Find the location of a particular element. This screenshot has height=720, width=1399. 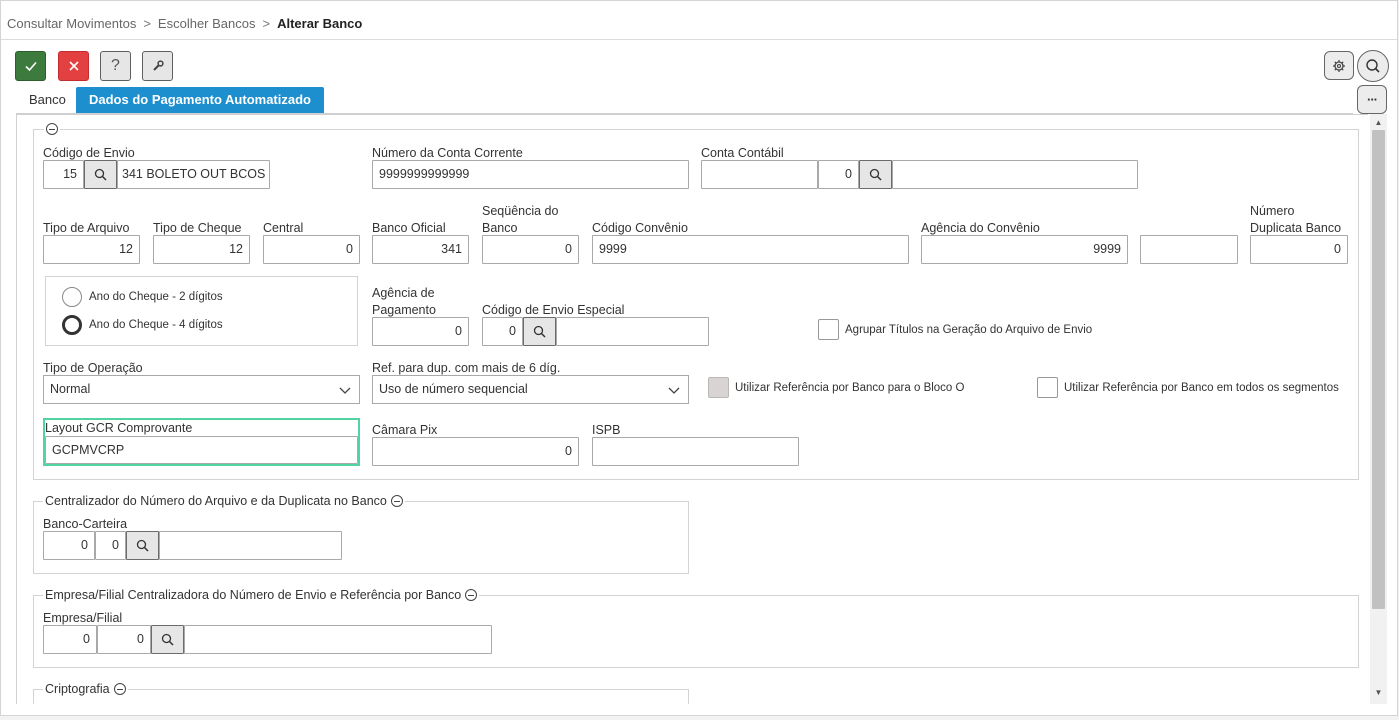

tipo-cheque-input: 12 is located at coordinates (201, 249).